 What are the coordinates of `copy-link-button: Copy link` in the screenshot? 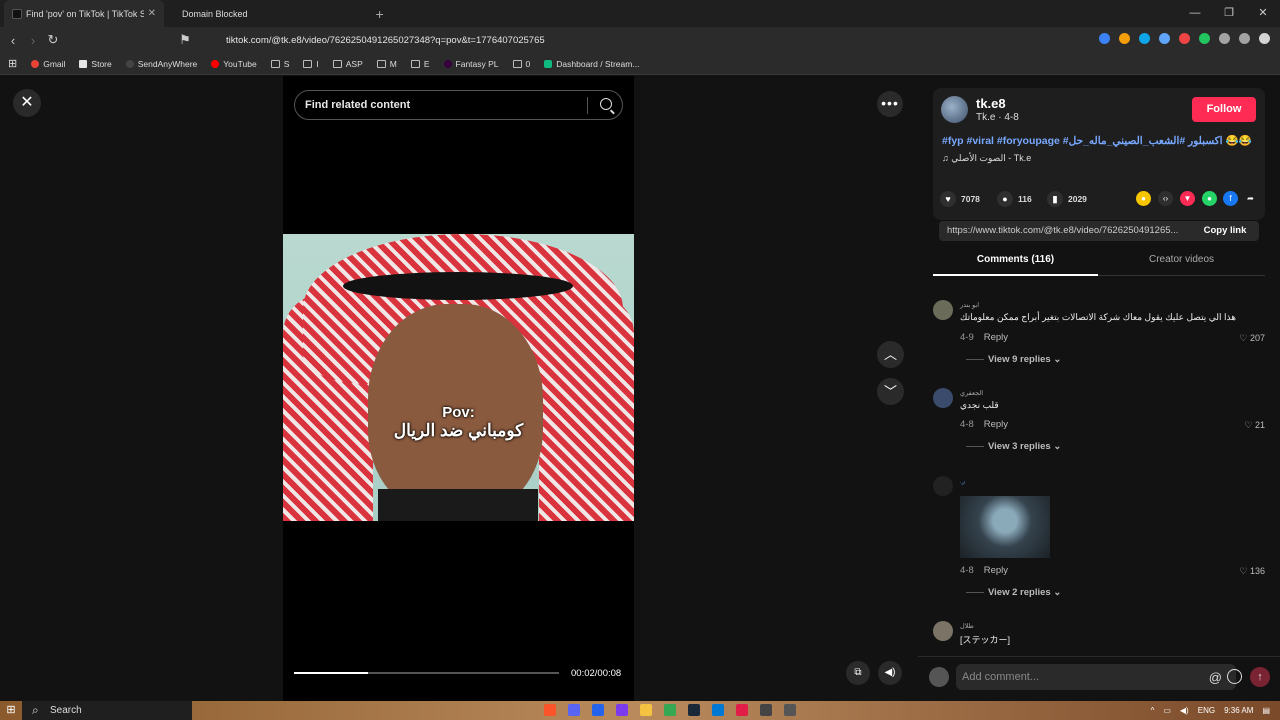 It's located at (1225, 231).